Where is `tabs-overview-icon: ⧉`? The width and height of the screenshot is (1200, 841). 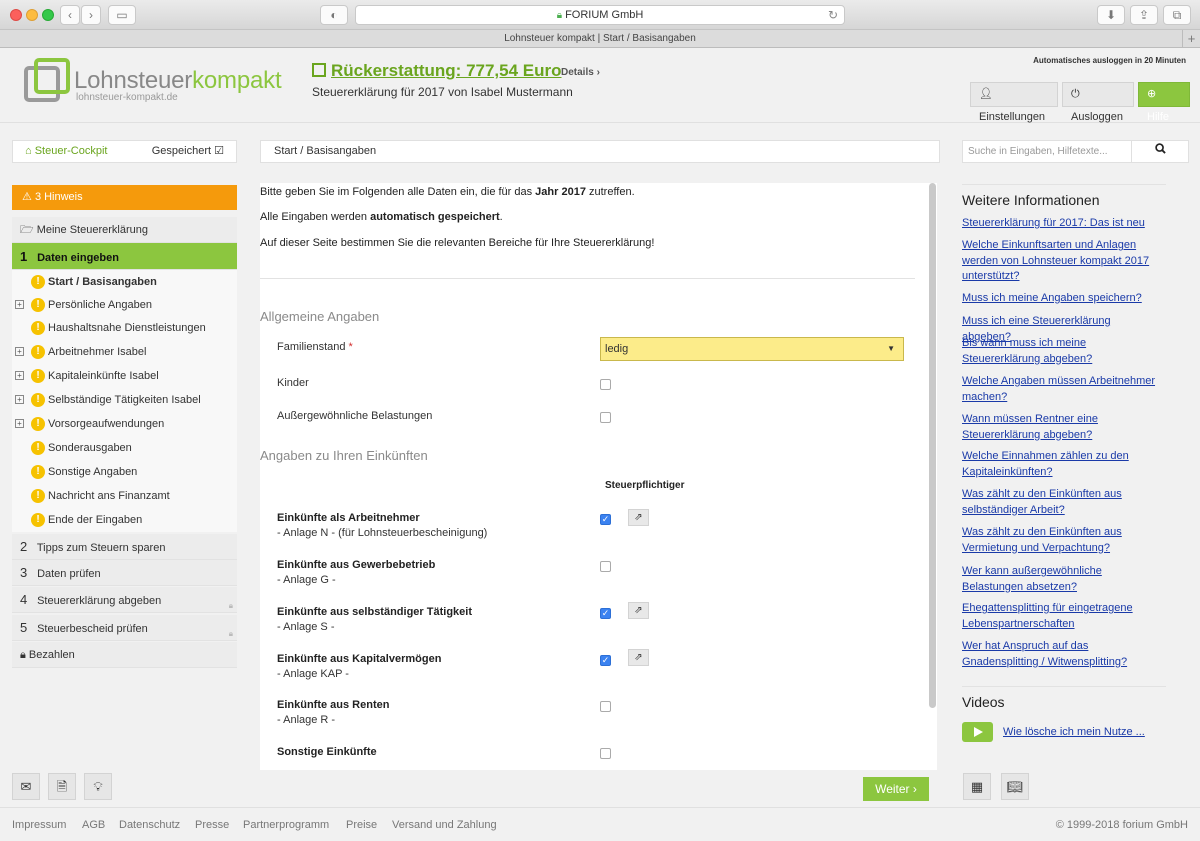 tabs-overview-icon: ⧉ is located at coordinates (1177, 15).